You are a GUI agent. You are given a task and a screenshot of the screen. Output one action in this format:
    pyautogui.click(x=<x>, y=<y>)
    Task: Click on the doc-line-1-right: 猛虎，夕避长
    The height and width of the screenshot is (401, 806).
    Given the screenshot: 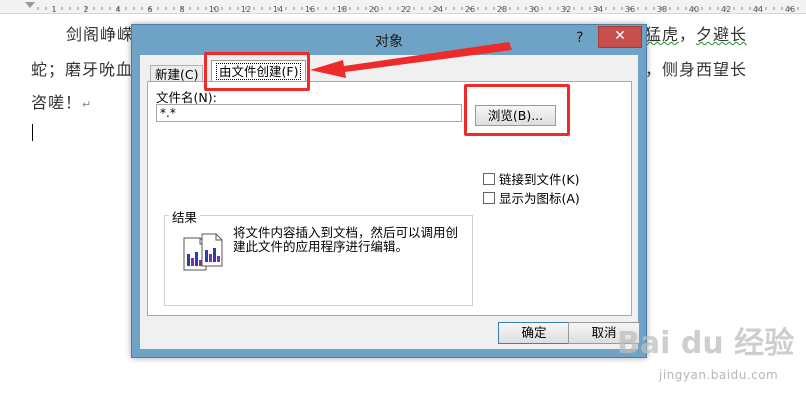 What is the action you would take?
    pyautogui.click(x=696, y=33)
    